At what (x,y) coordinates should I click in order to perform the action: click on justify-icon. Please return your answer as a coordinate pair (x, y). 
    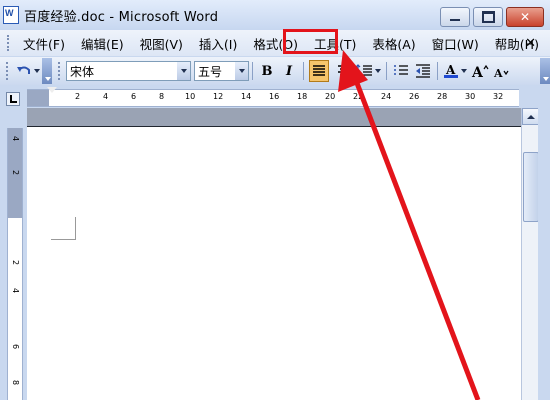
    Looking at the image, I should click on (319, 70).